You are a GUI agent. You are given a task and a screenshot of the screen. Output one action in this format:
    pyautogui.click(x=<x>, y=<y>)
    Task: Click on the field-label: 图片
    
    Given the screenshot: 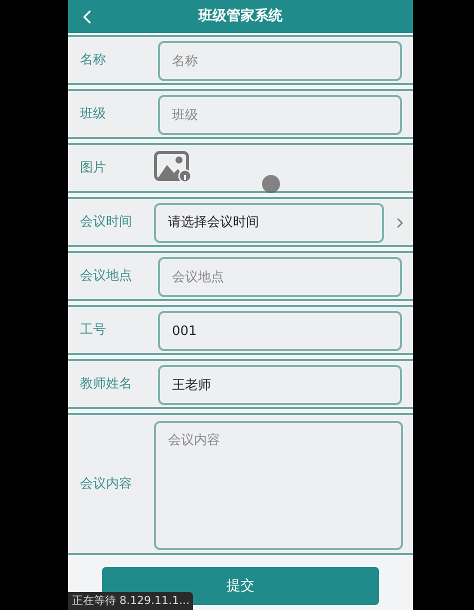 What is the action you would take?
    pyautogui.click(x=93, y=168)
    